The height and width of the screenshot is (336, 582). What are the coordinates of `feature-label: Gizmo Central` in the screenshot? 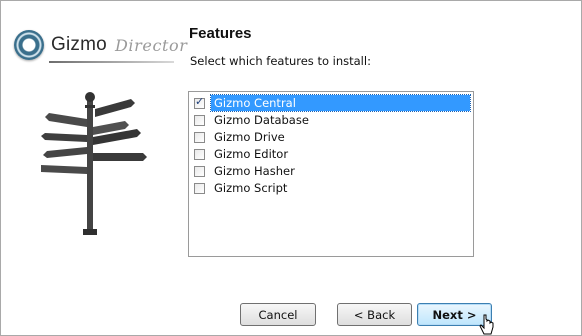 It's located at (340, 103).